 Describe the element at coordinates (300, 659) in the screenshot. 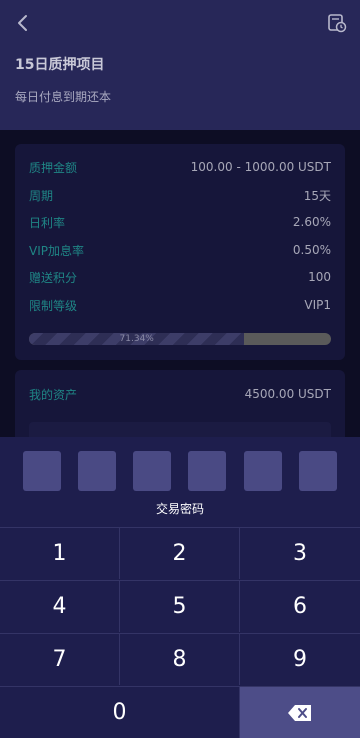

I see `key-9: 9` at that location.